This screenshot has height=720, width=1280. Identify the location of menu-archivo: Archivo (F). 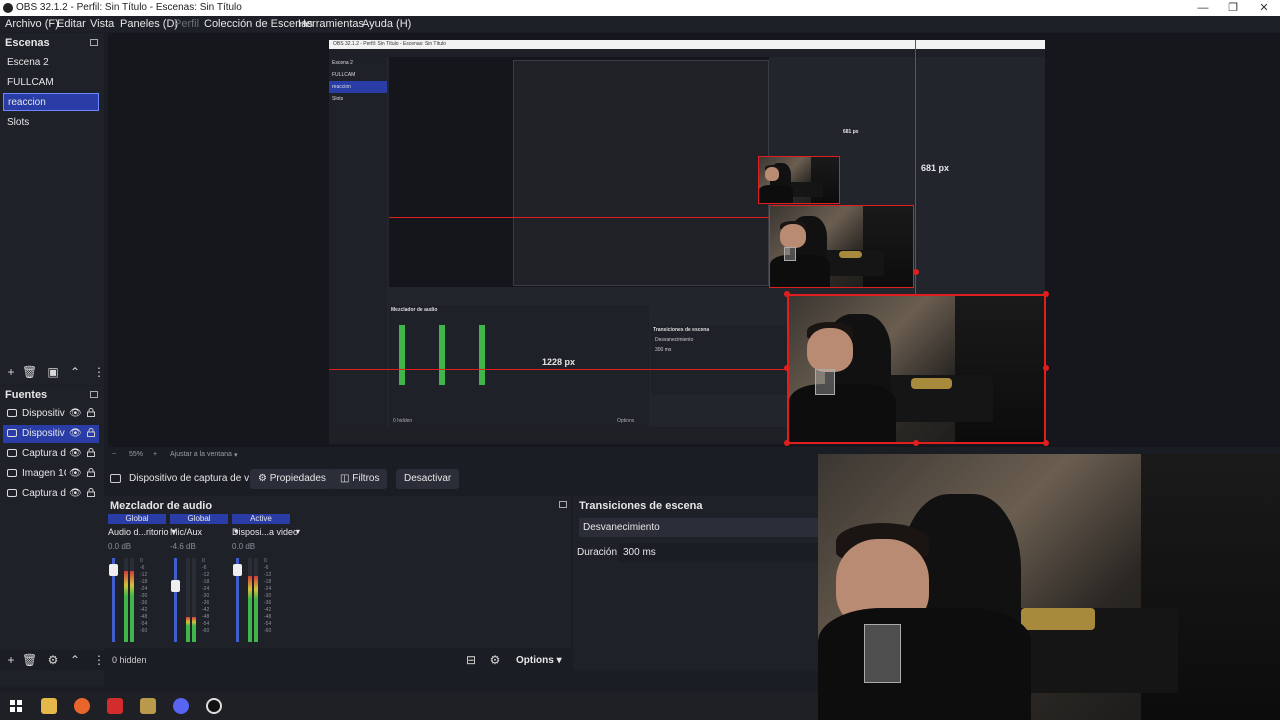
(32, 24).